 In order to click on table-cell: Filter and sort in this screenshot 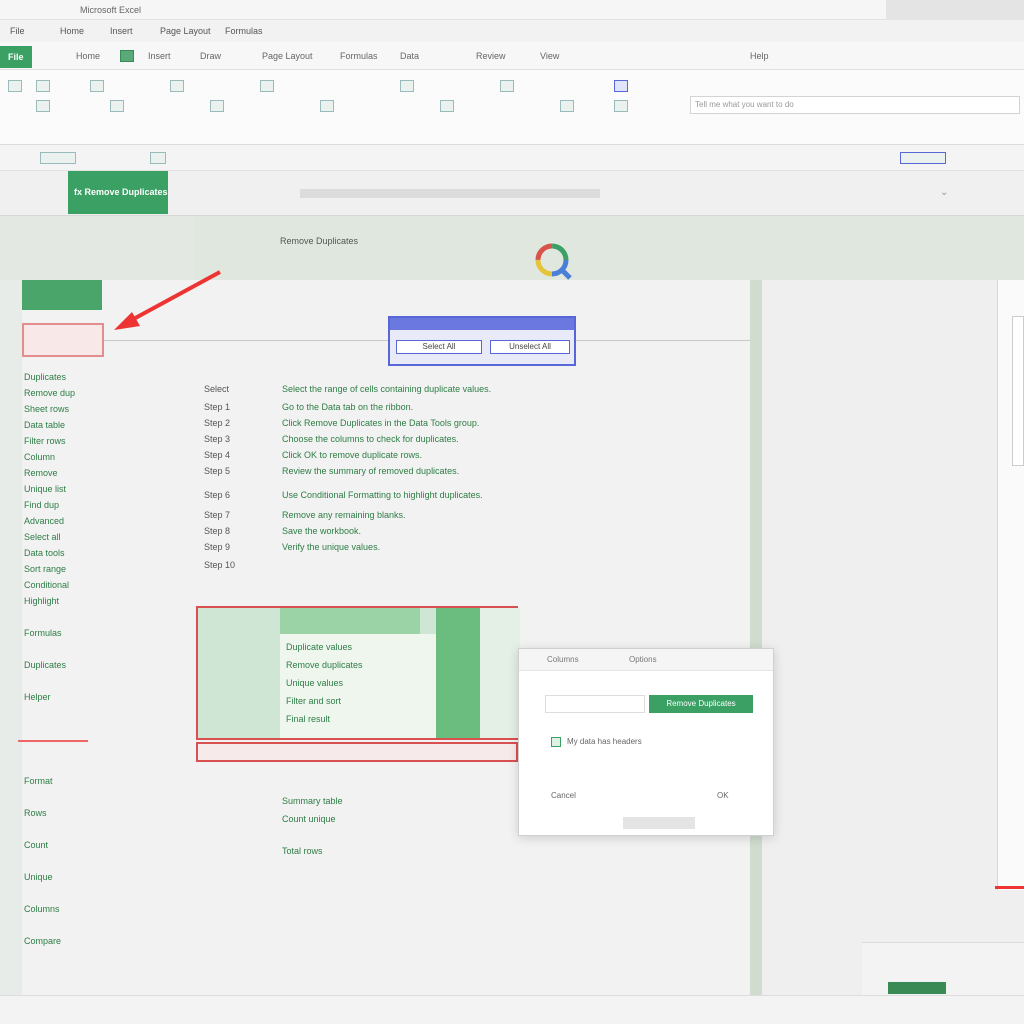, I will do `click(314, 701)`.